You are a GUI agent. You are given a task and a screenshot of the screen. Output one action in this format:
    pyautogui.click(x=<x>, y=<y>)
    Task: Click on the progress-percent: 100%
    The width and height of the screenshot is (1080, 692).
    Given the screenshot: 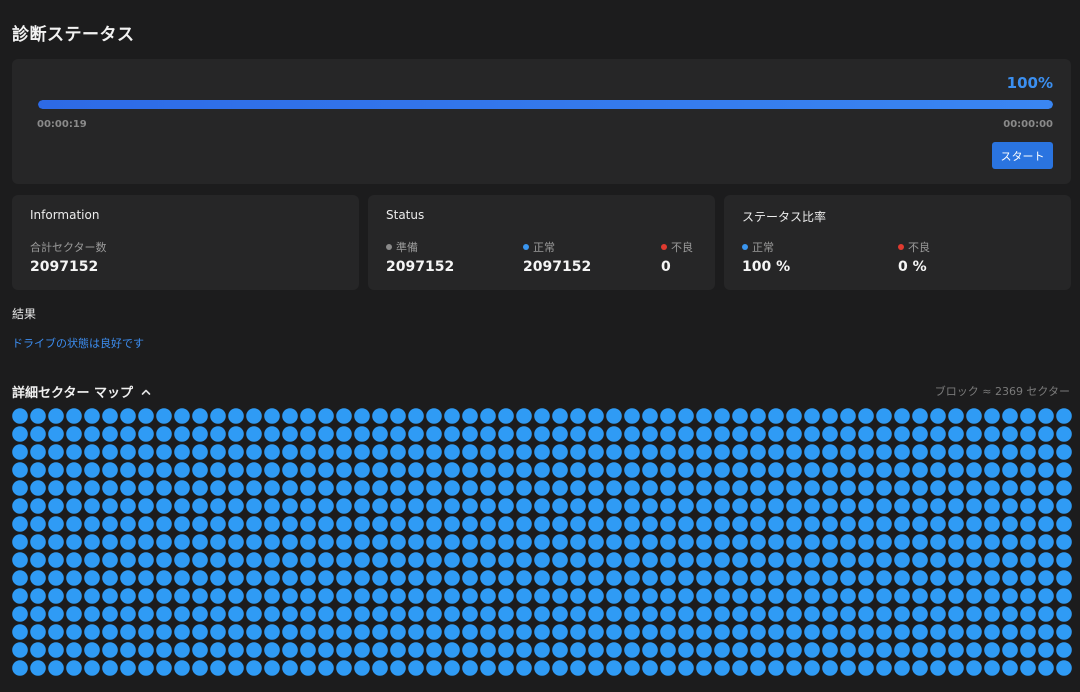 What is the action you would take?
    pyautogui.click(x=1029, y=83)
    